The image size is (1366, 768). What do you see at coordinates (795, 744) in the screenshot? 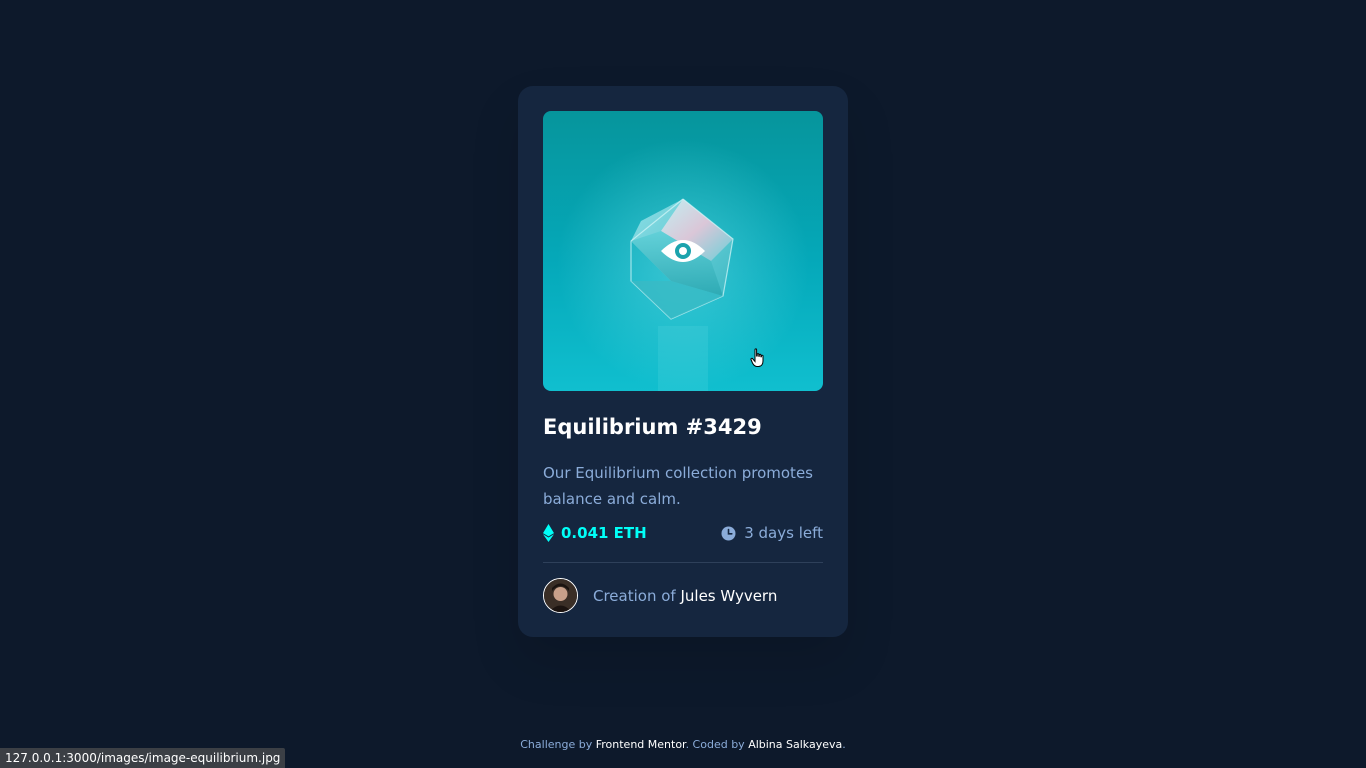
I see `author-link: Albina Salkayeva` at bounding box center [795, 744].